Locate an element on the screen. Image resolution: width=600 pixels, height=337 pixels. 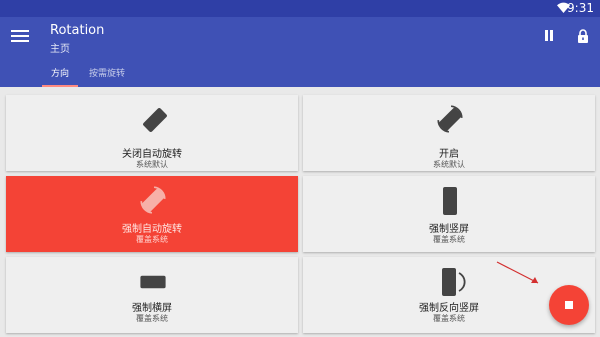
auto-rotate-icon is located at coordinates (450, 119).